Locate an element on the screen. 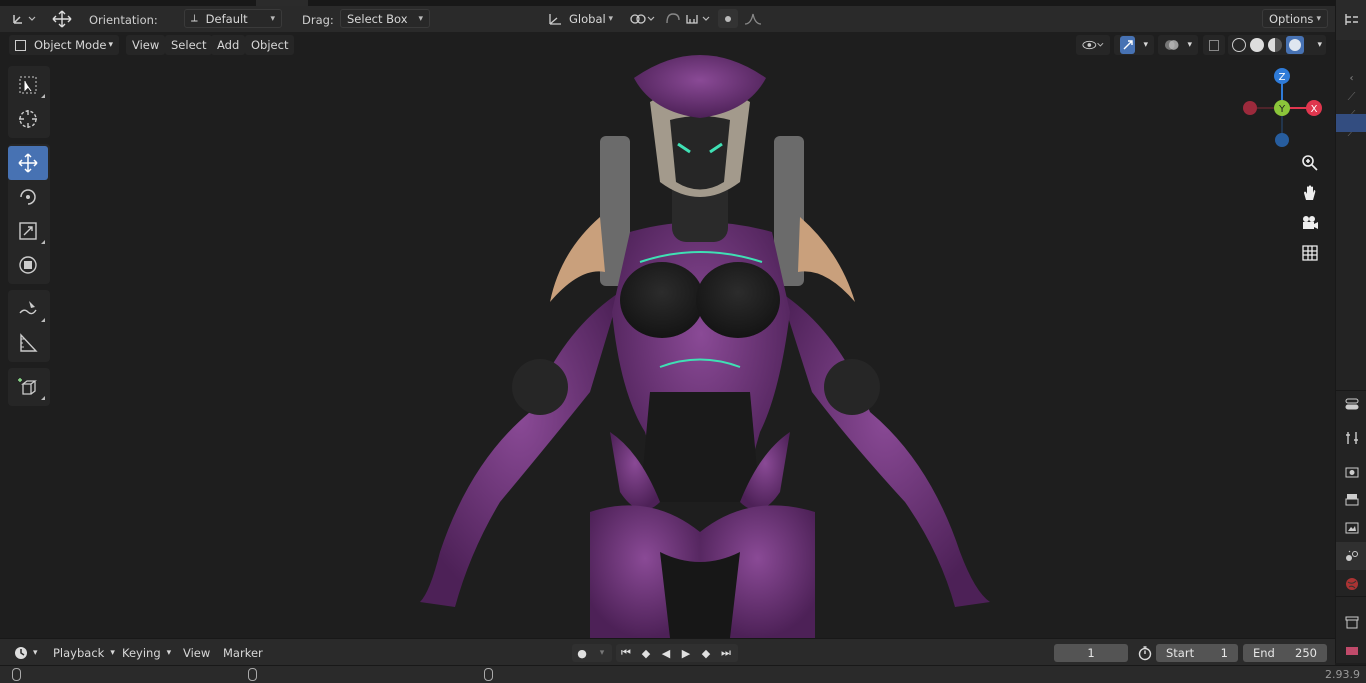 This screenshot has height=683, width=1366. outliner-icon is located at coordinates (1351, 19).